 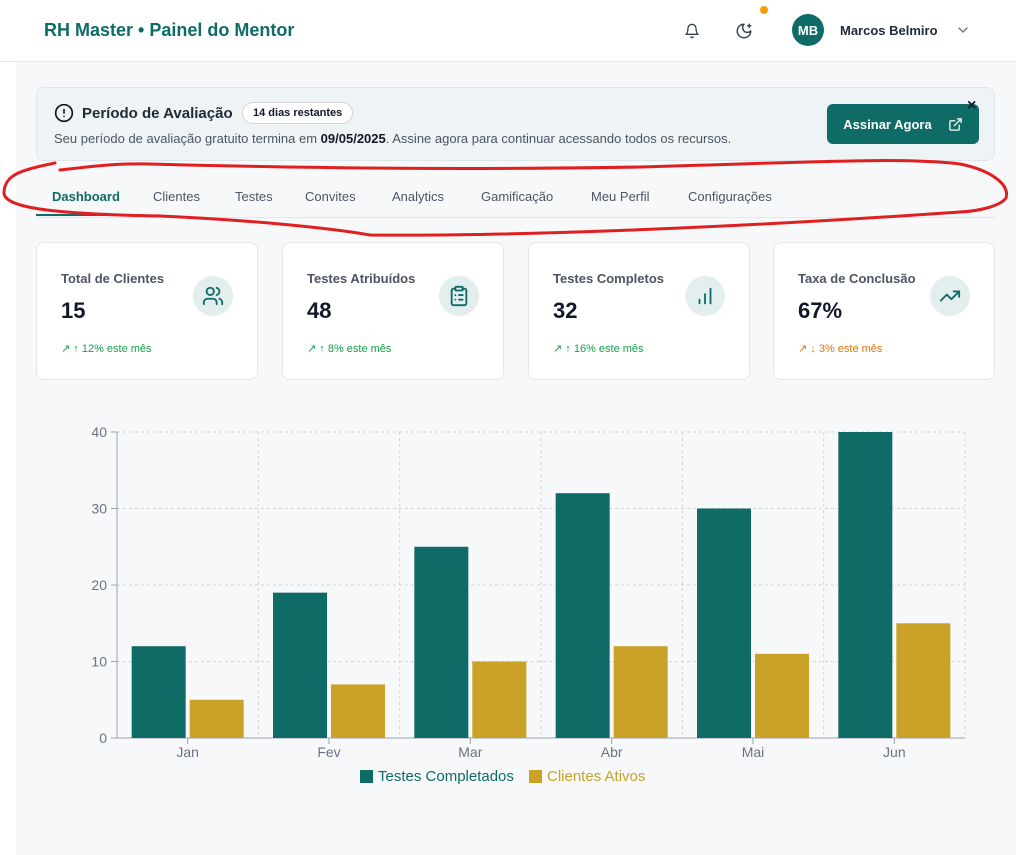 What do you see at coordinates (459, 296) in the screenshot?
I see `clipboard-icon` at bounding box center [459, 296].